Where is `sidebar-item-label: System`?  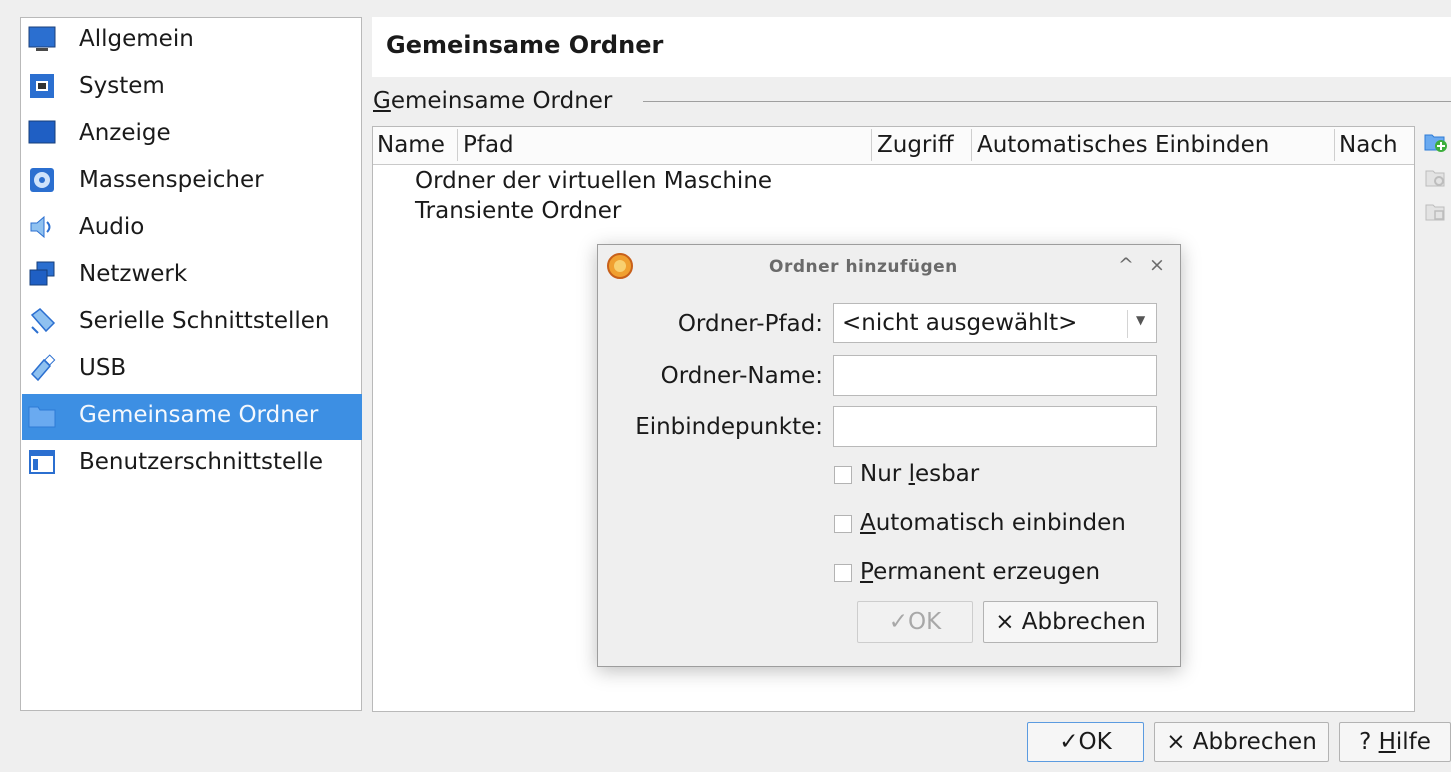
sidebar-item-label: System is located at coordinates (122, 86).